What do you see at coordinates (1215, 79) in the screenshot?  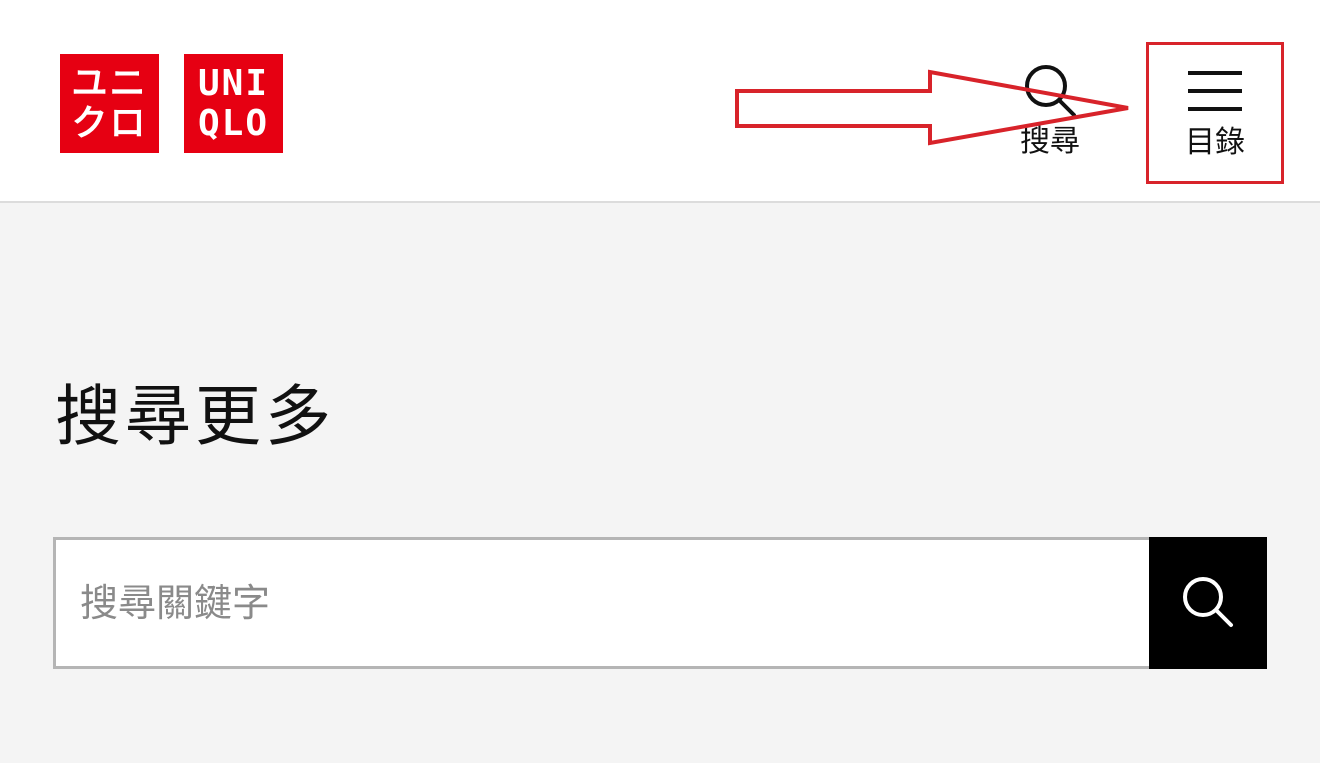 I see `hamburger-menu-icon` at bounding box center [1215, 79].